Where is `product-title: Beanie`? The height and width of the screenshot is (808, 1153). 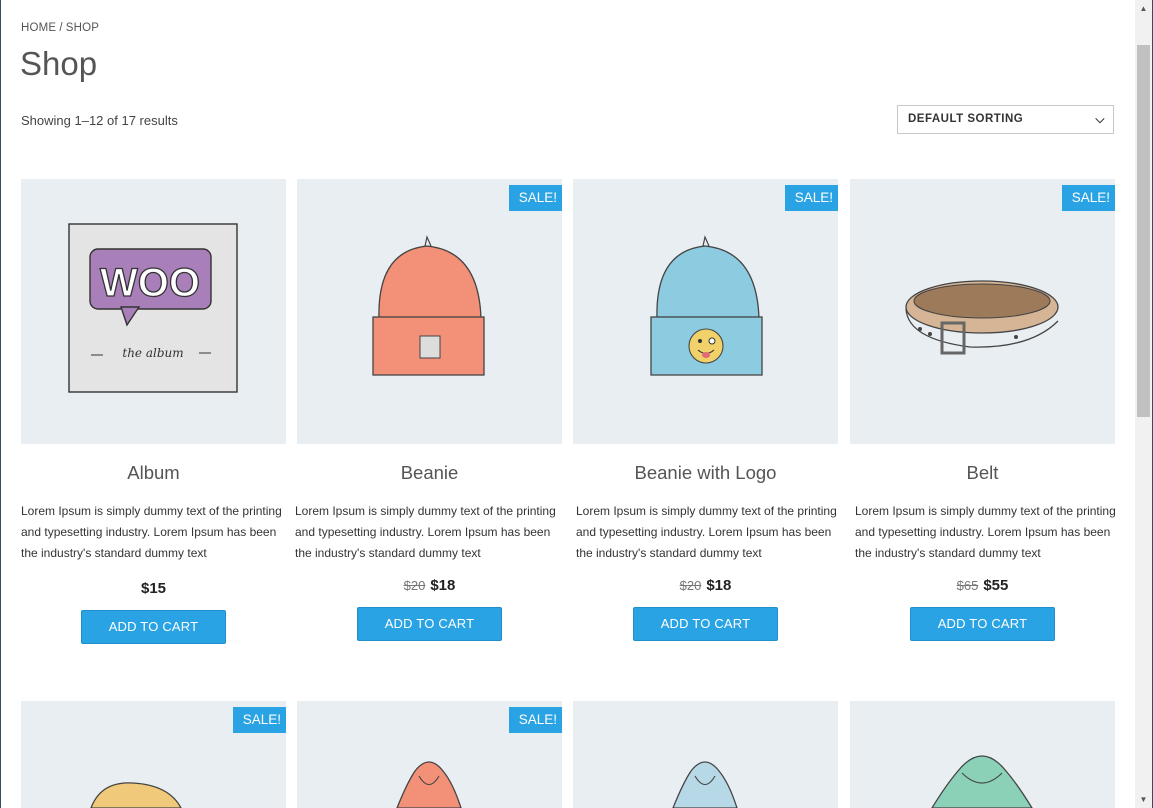
product-title: Beanie is located at coordinates (429, 473).